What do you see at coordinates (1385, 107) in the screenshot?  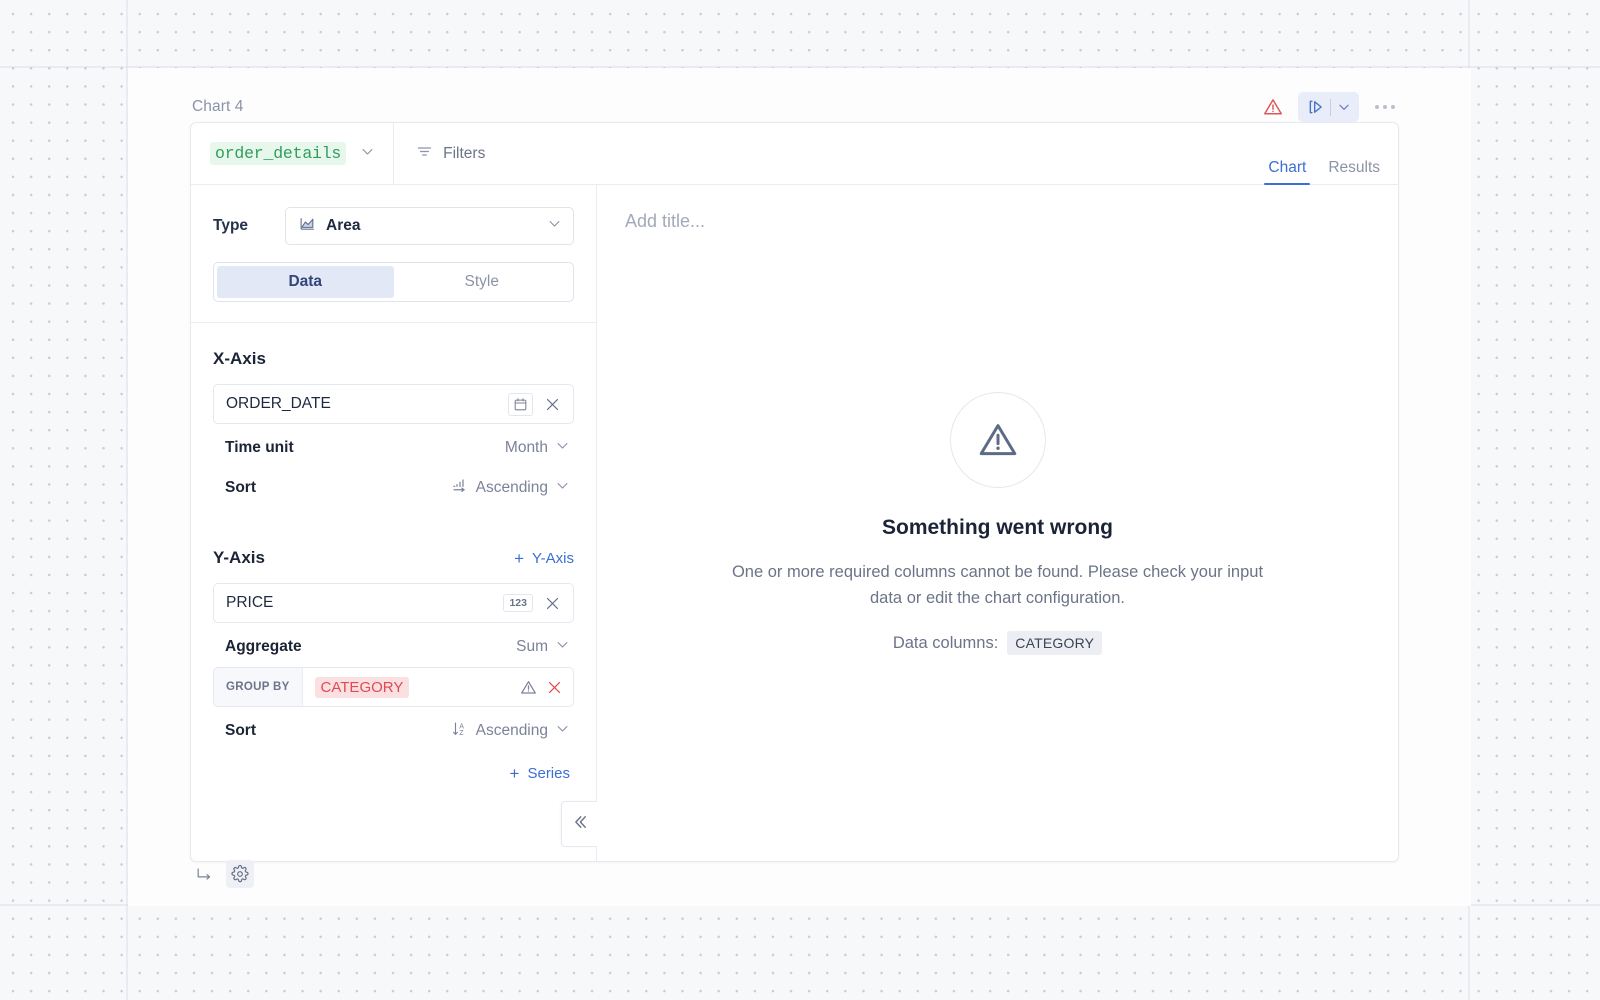 I see `kebab-more-icon` at bounding box center [1385, 107].